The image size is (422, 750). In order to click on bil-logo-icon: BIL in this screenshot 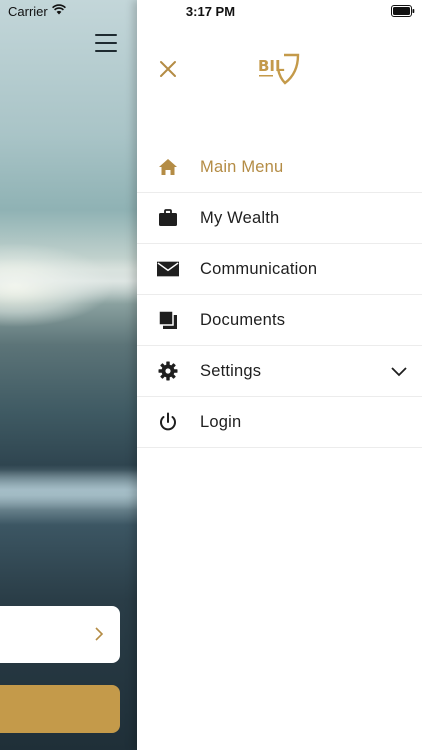, I will do `click(279, 69)`.